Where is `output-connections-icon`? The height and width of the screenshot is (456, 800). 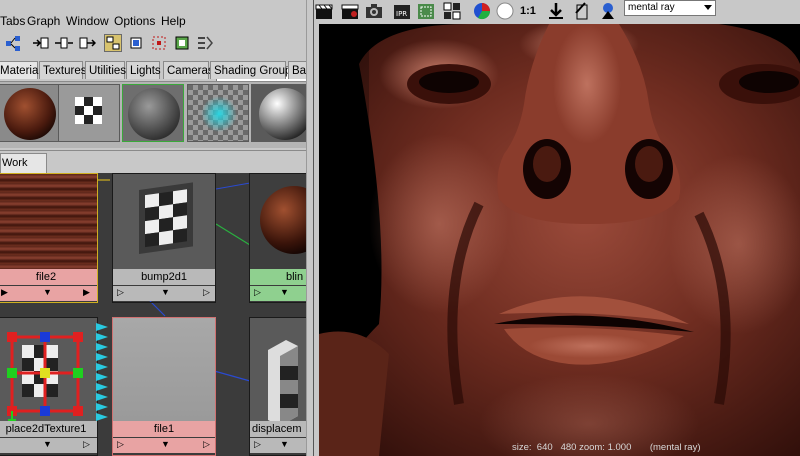
output-connections-icon is located at coordinates (87, 43).